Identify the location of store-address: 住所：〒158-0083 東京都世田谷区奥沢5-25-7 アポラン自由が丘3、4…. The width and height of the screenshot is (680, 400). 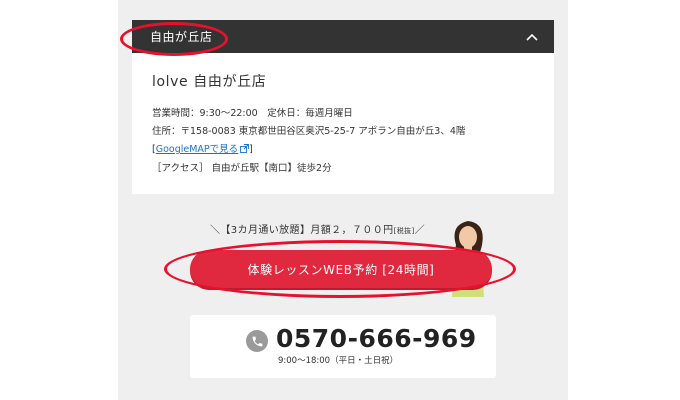
(309, 131).